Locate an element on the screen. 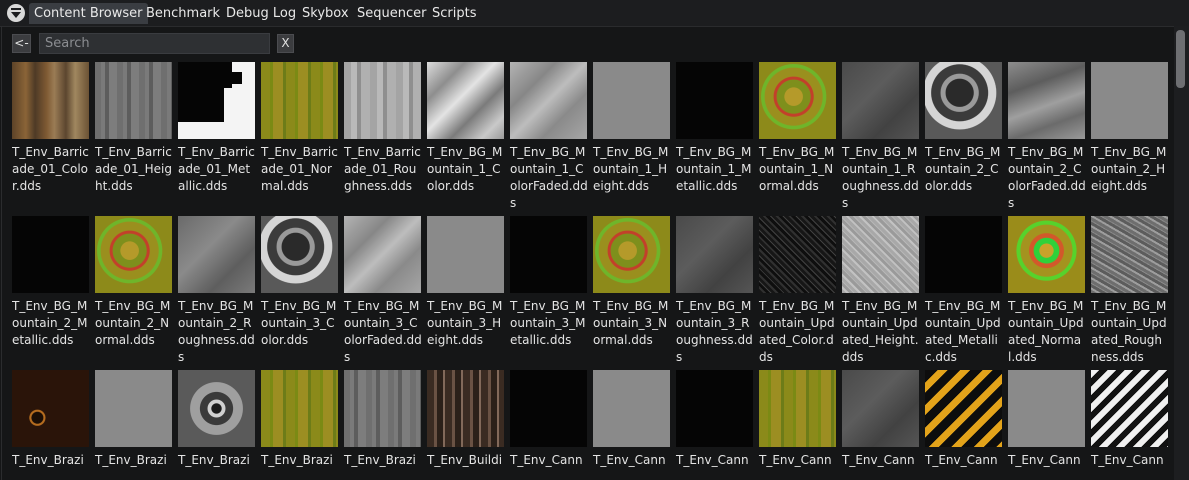  asset-item: T_Env_Buildi is located at coordinates (466, 419).